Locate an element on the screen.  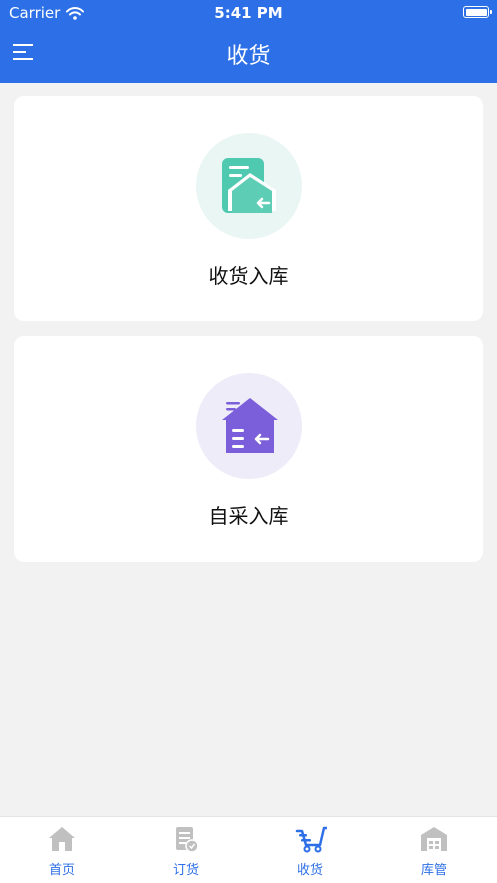
receive-storage-icon is located at coordinates (249, 186).